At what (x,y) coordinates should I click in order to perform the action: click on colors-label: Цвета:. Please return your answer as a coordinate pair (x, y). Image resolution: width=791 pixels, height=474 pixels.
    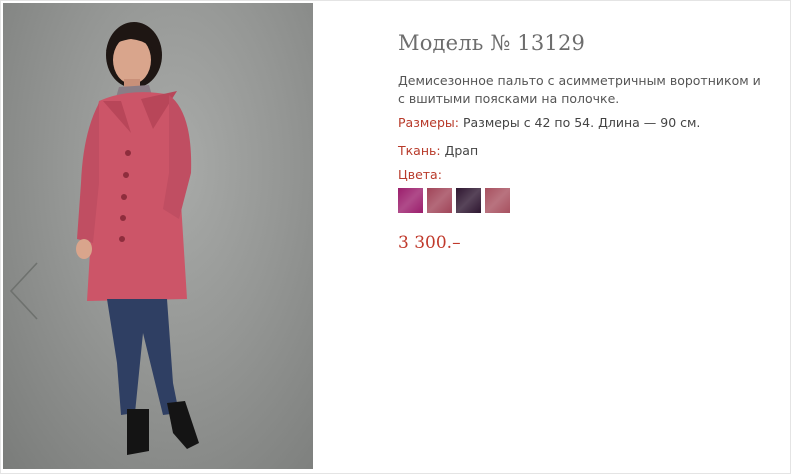
    Looking at the image, I should click on (420, 174).